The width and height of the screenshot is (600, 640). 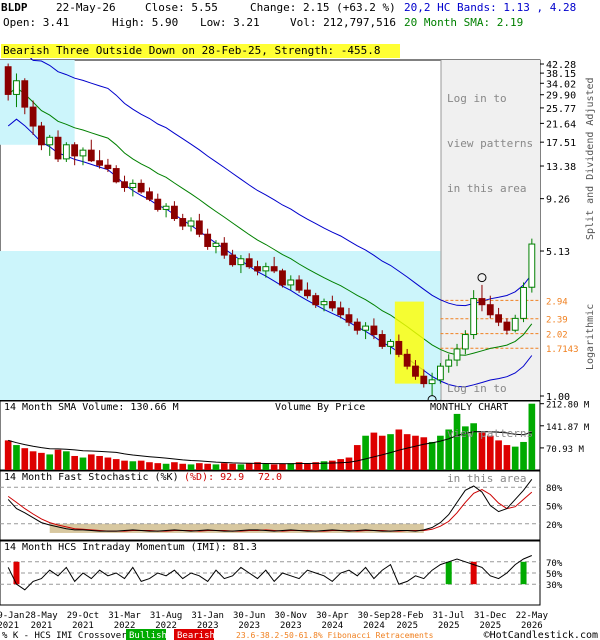 I want to click on price-tick-label: 17.51, so click(x=561, y=143).